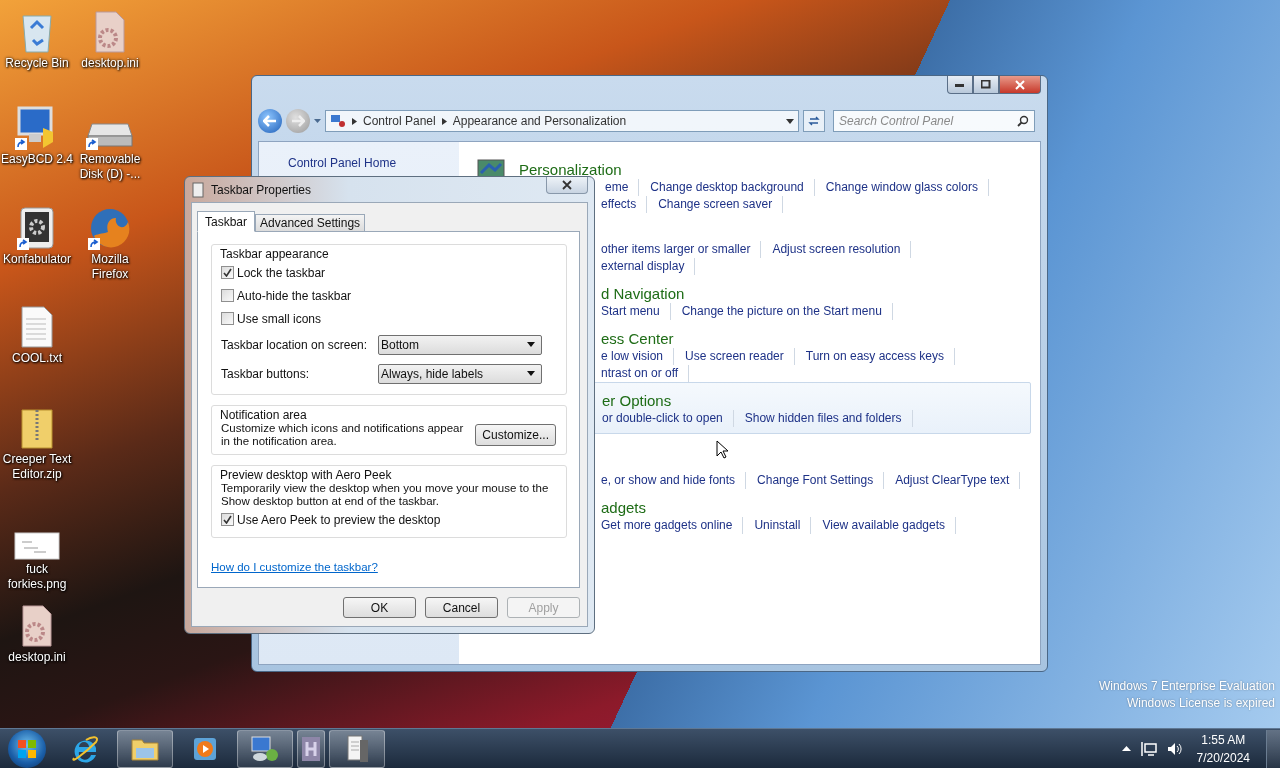  I want to click on category-title: Personalization, so click(570, 170).